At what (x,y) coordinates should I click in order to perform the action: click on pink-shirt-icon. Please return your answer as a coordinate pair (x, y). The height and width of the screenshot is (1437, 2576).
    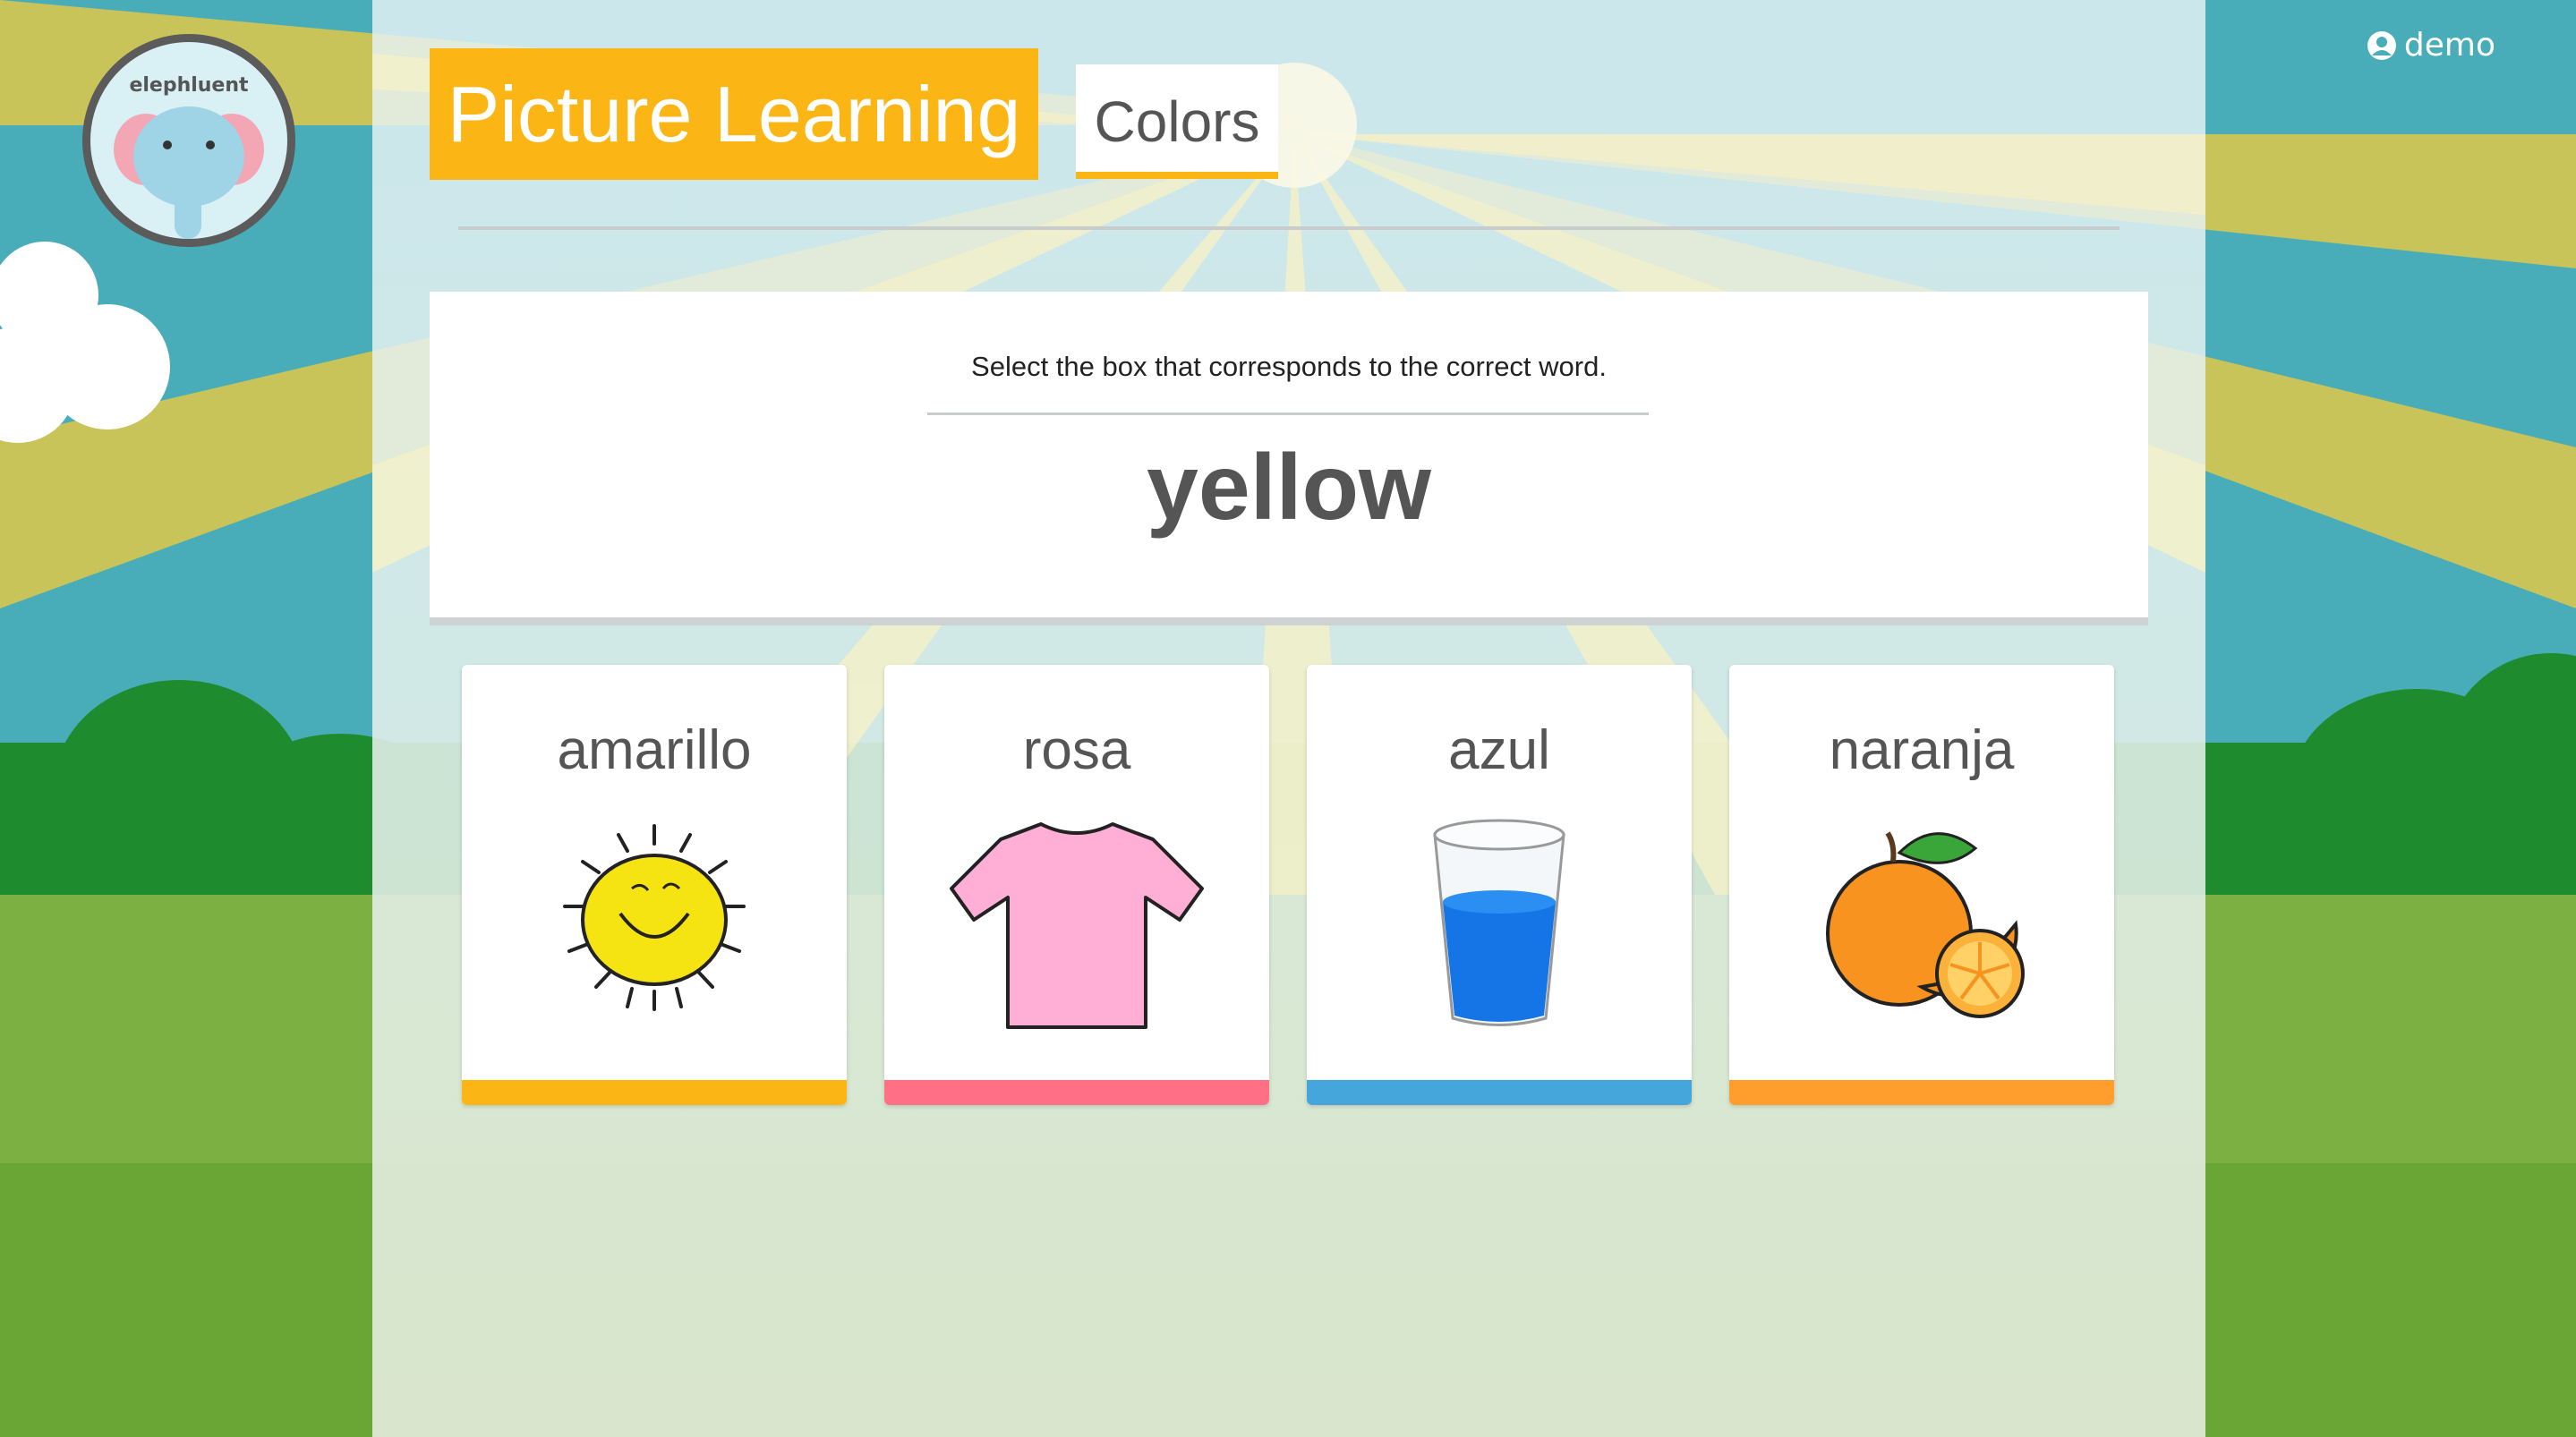
    Looking at the image, I should click on (1077, 925).